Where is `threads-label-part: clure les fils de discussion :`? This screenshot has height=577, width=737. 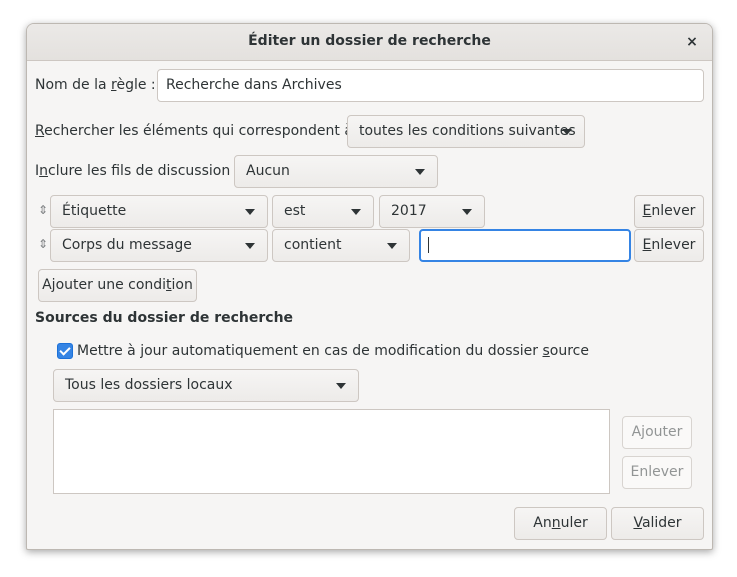 threads-label-part: clure les fils de discussion : is located at coordinates (144, 171).